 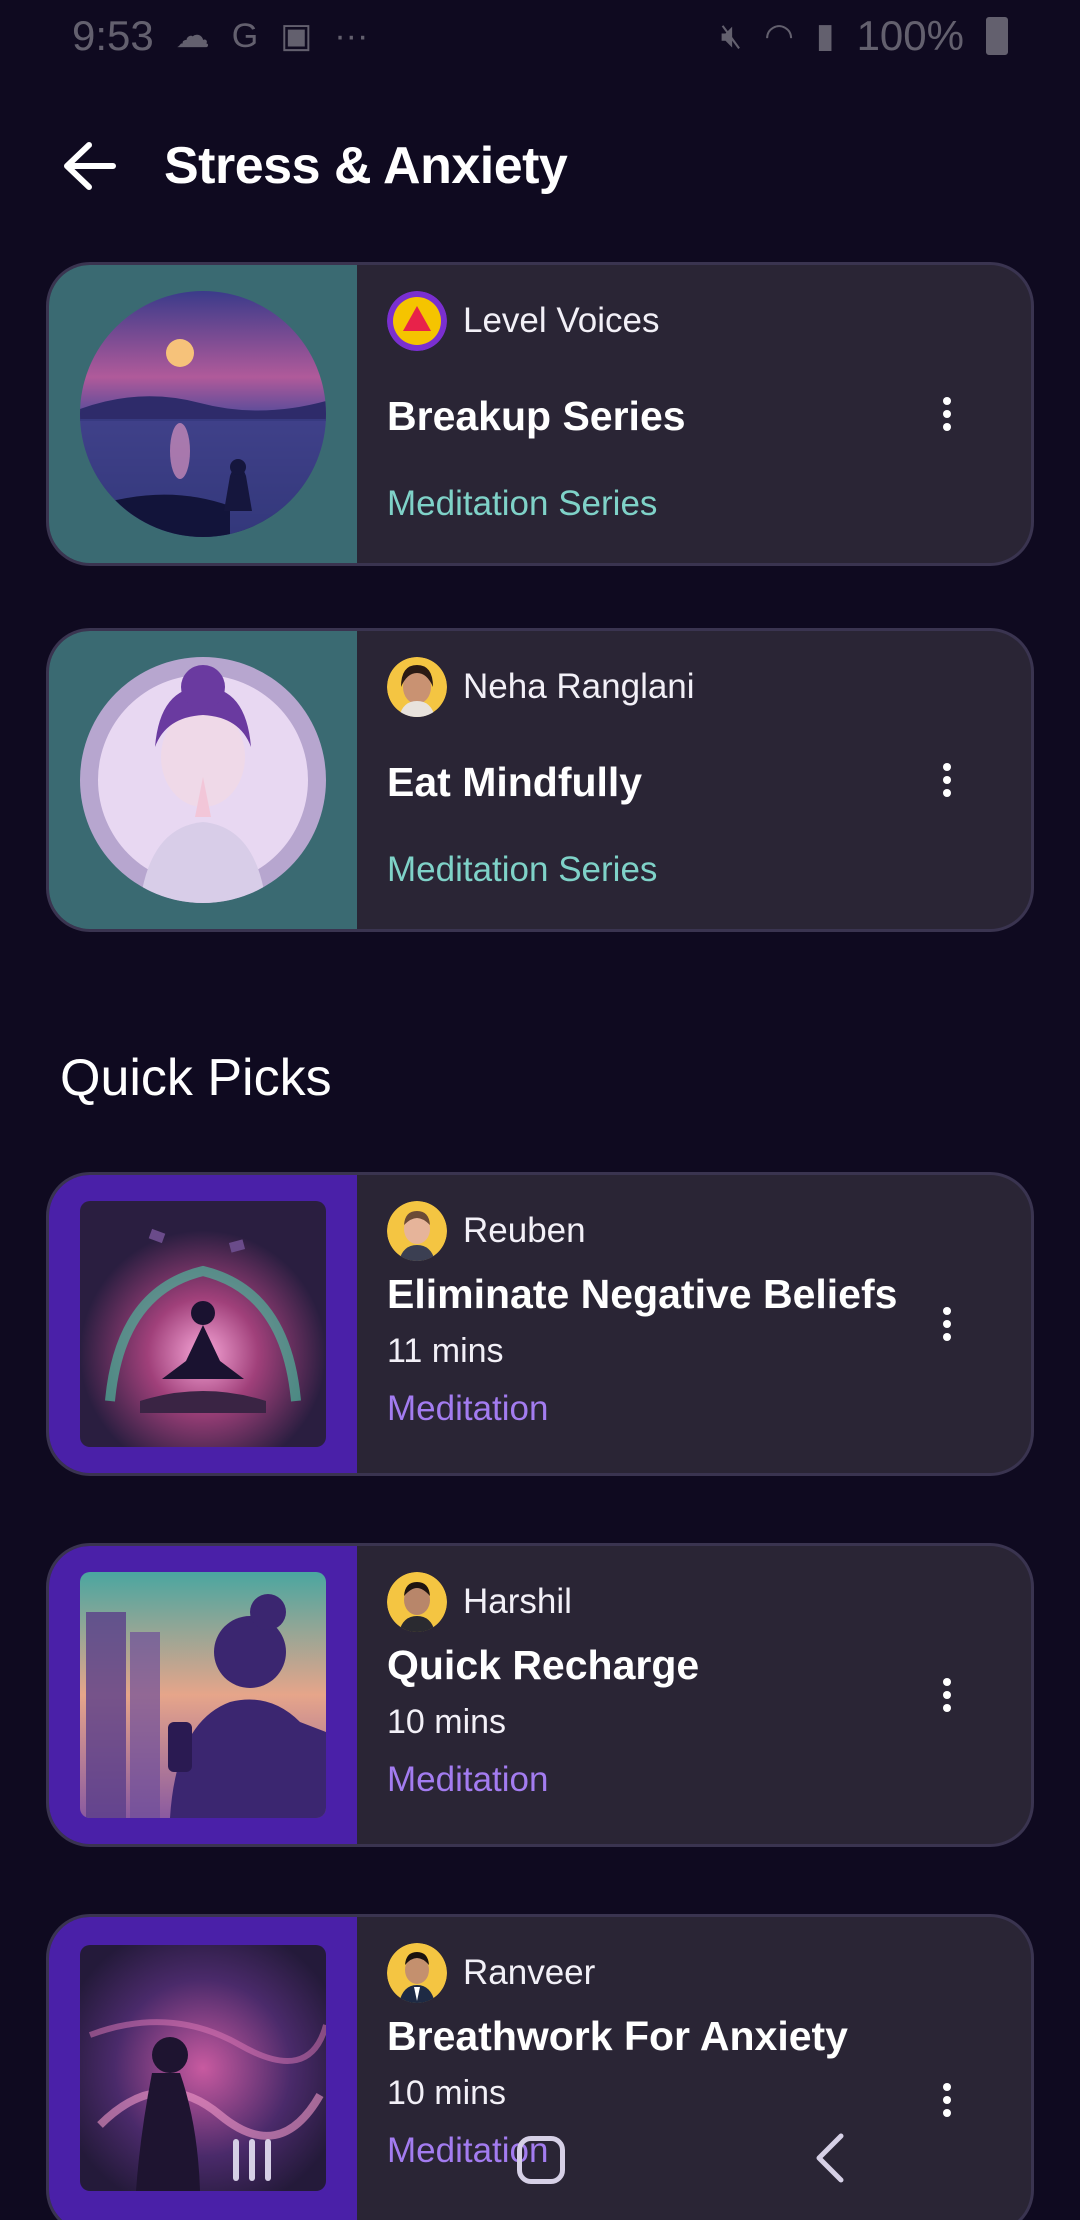 I want to click on back-button, so click(x=89, y=166).